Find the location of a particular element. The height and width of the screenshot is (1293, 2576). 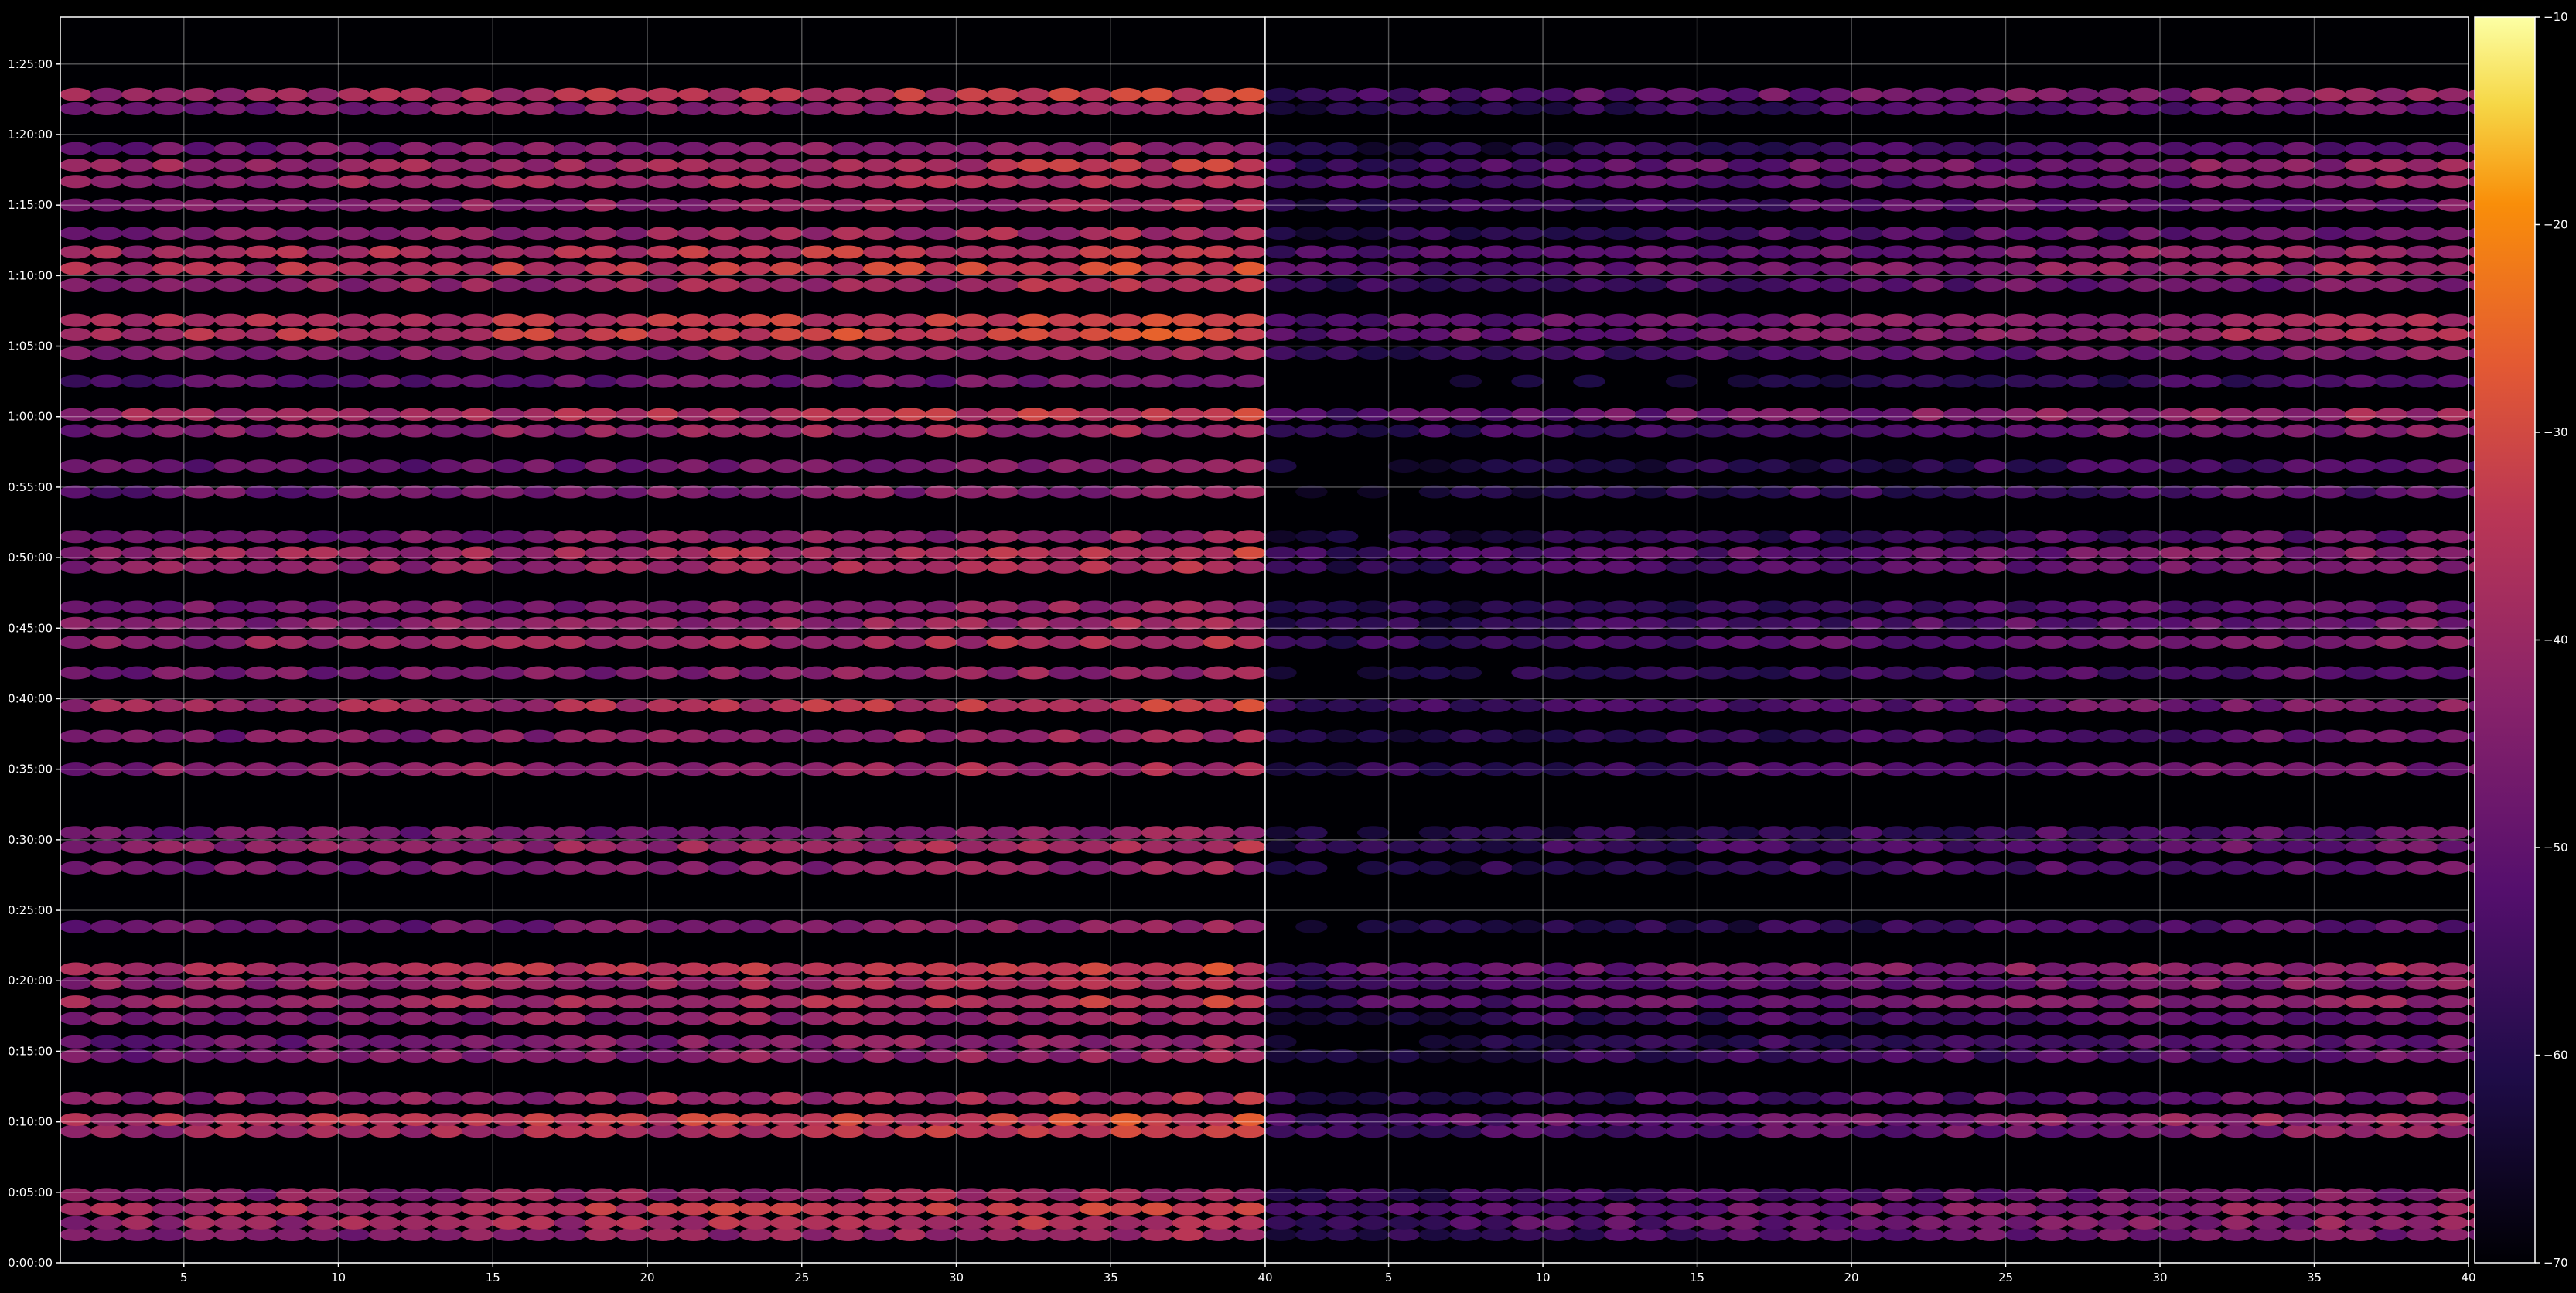

x-tick-label: 30 is located at coordinates (2159, 1277).